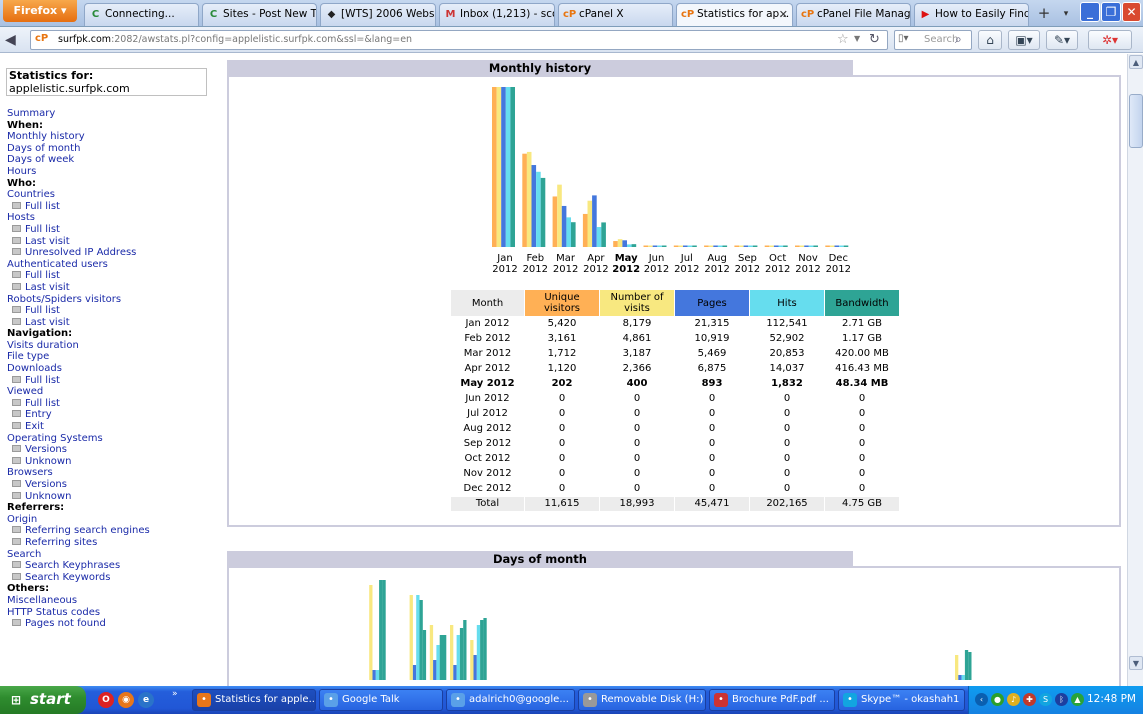 The width and height of the screenshot is (1143, 714). What do you see at coordinates (1066, 14) in the screenshot?
I see `tab-list-button: ▾` at bounding box center [1066, 14].